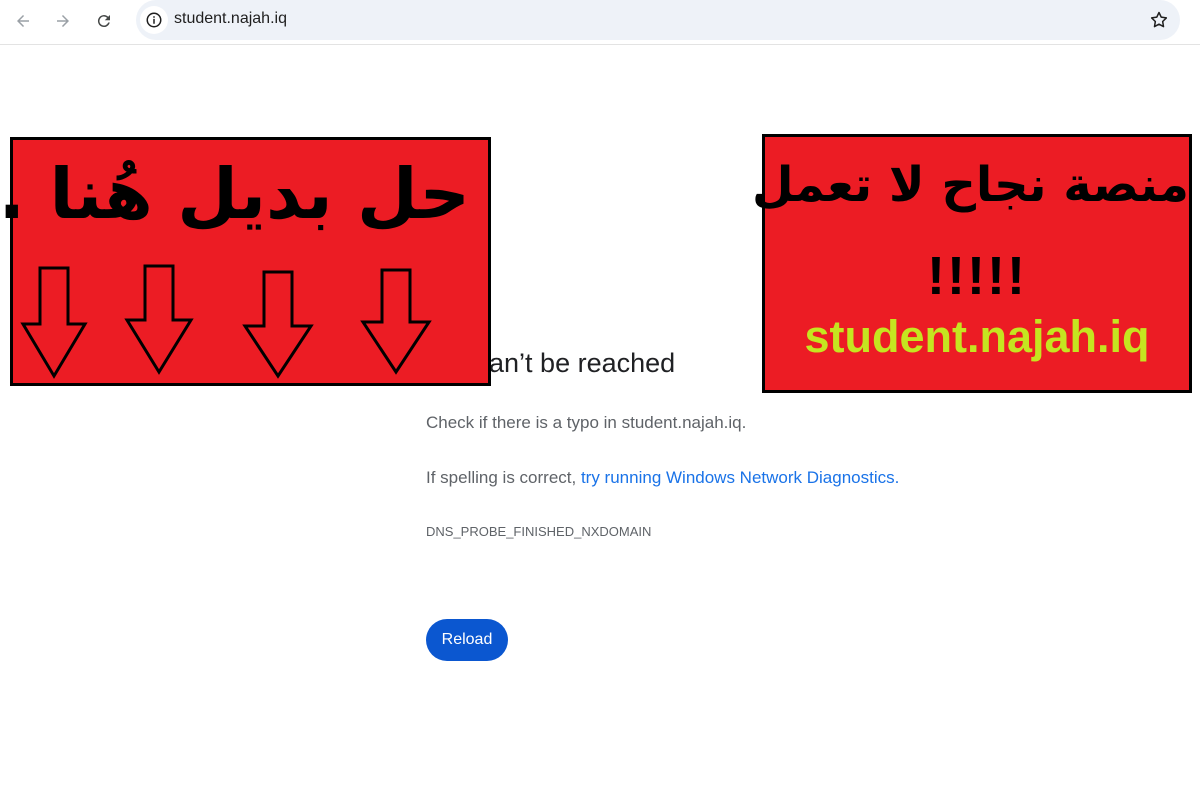  Describe the element at coordinates (740, 477) in the screenshot. I see `network-diagnostics-link: try running Windows Network Diagnostics.` at that location.